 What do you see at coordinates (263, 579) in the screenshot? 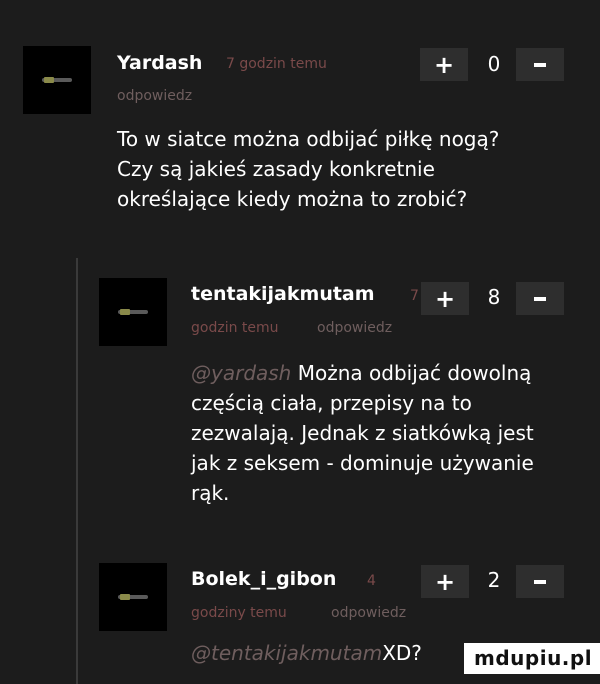
I see `comment-author: Bolek_i_gibon` at bounding box center [263, 579].